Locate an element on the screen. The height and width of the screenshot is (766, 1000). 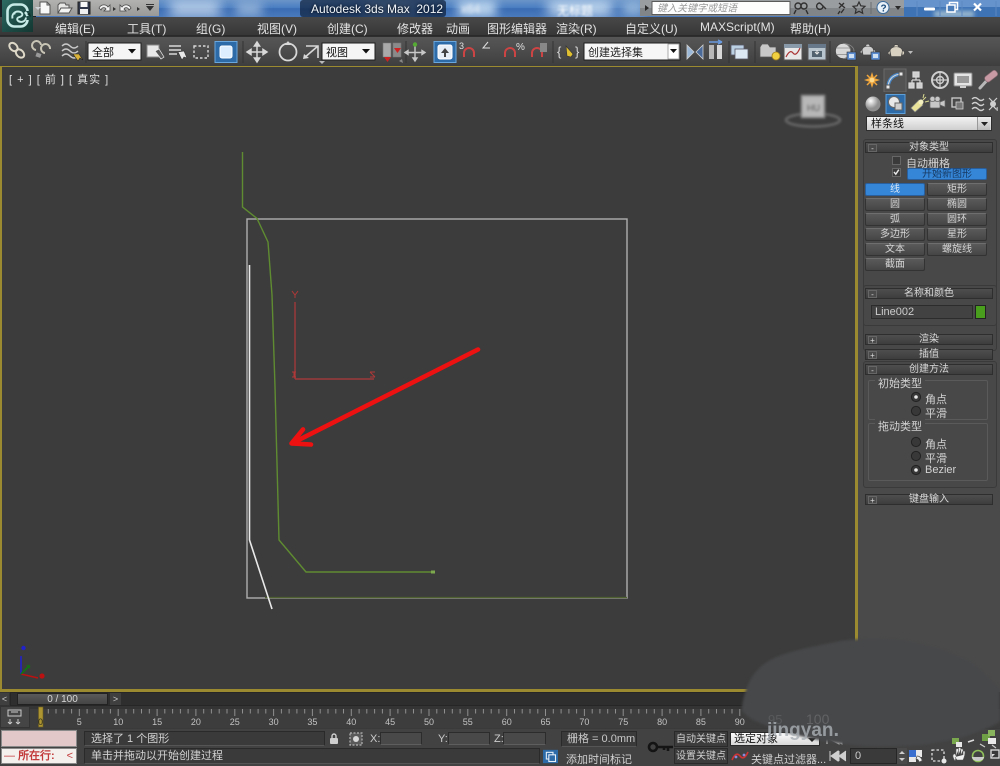
svg-text: 40 is located at coordinates (351, 722).